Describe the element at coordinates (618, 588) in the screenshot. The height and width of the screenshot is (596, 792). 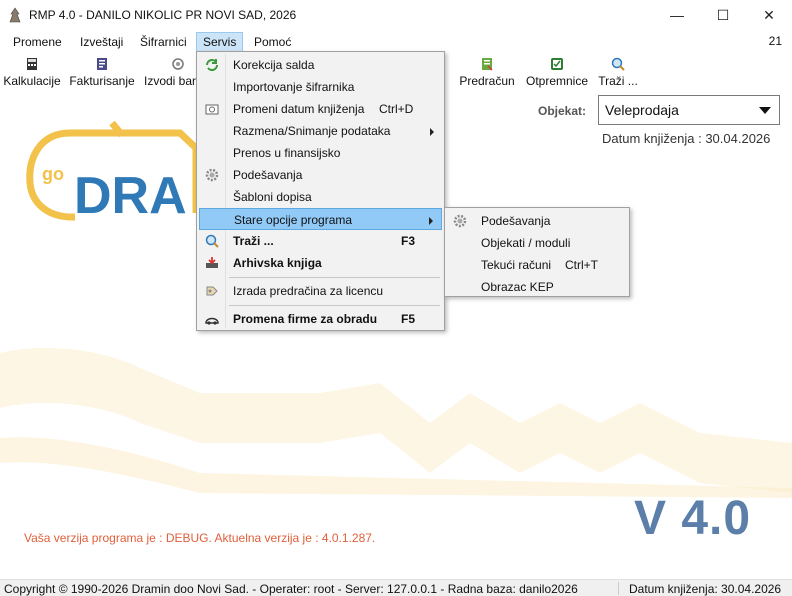
I see `status-divider` at that location.